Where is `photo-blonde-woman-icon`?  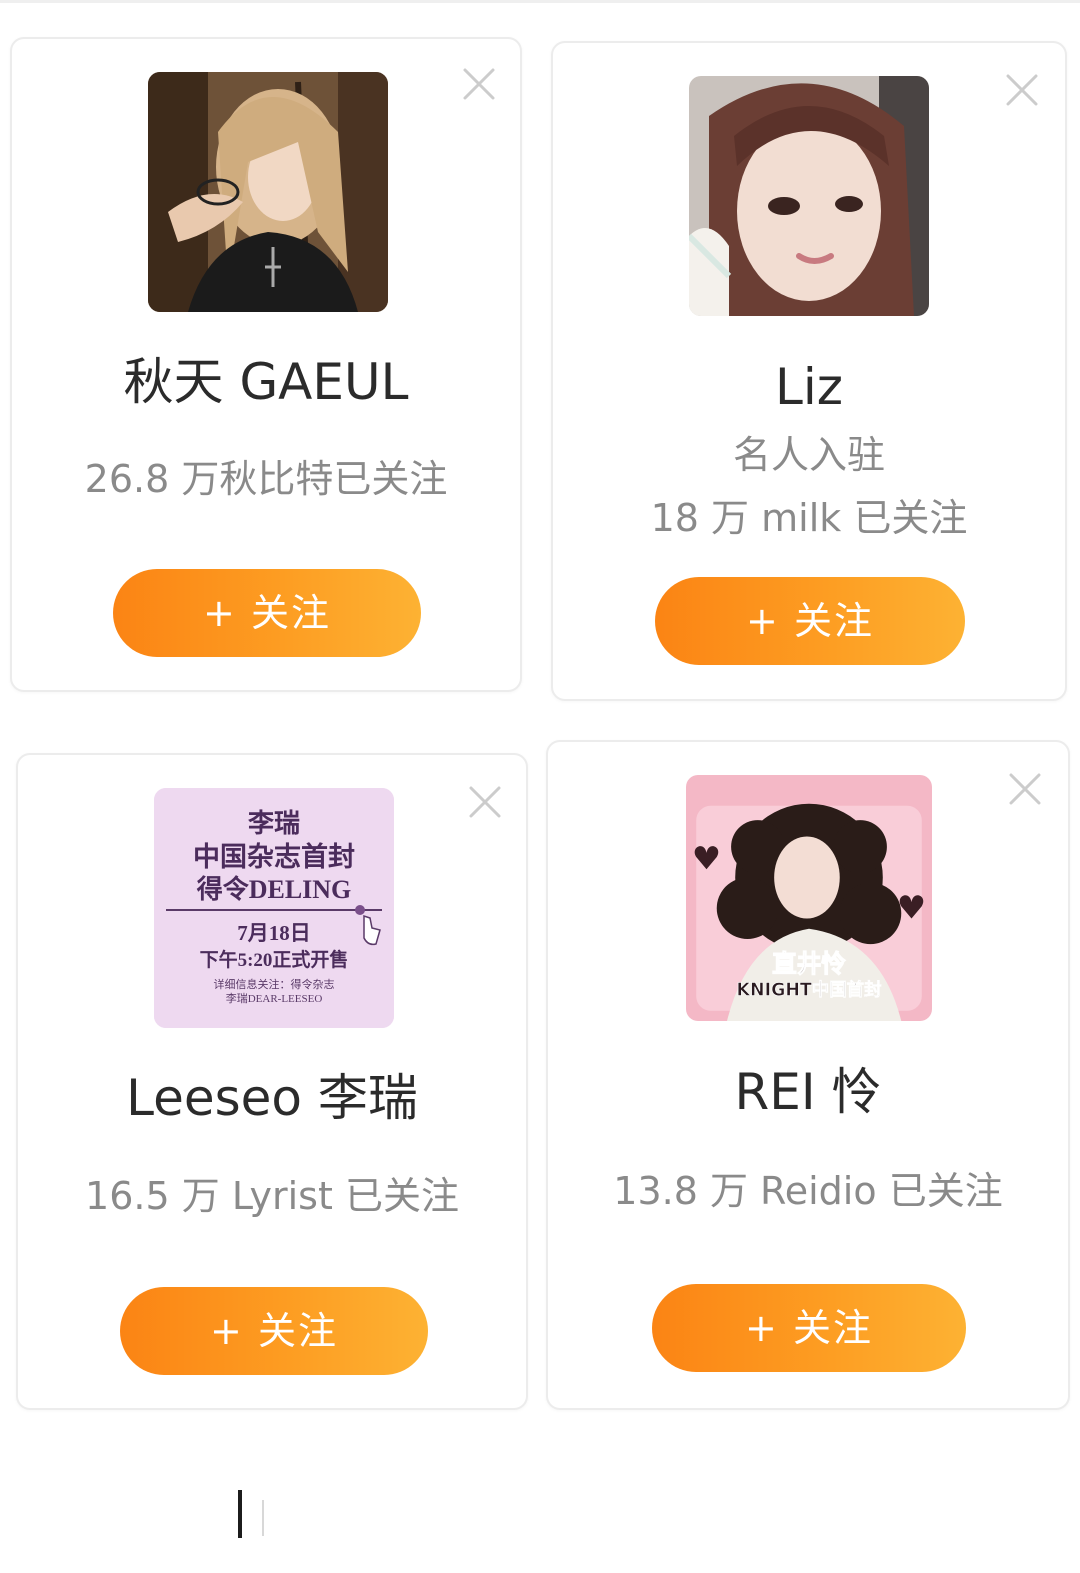 photo-blonde-woman-icon is located at coordinates (268, 192).